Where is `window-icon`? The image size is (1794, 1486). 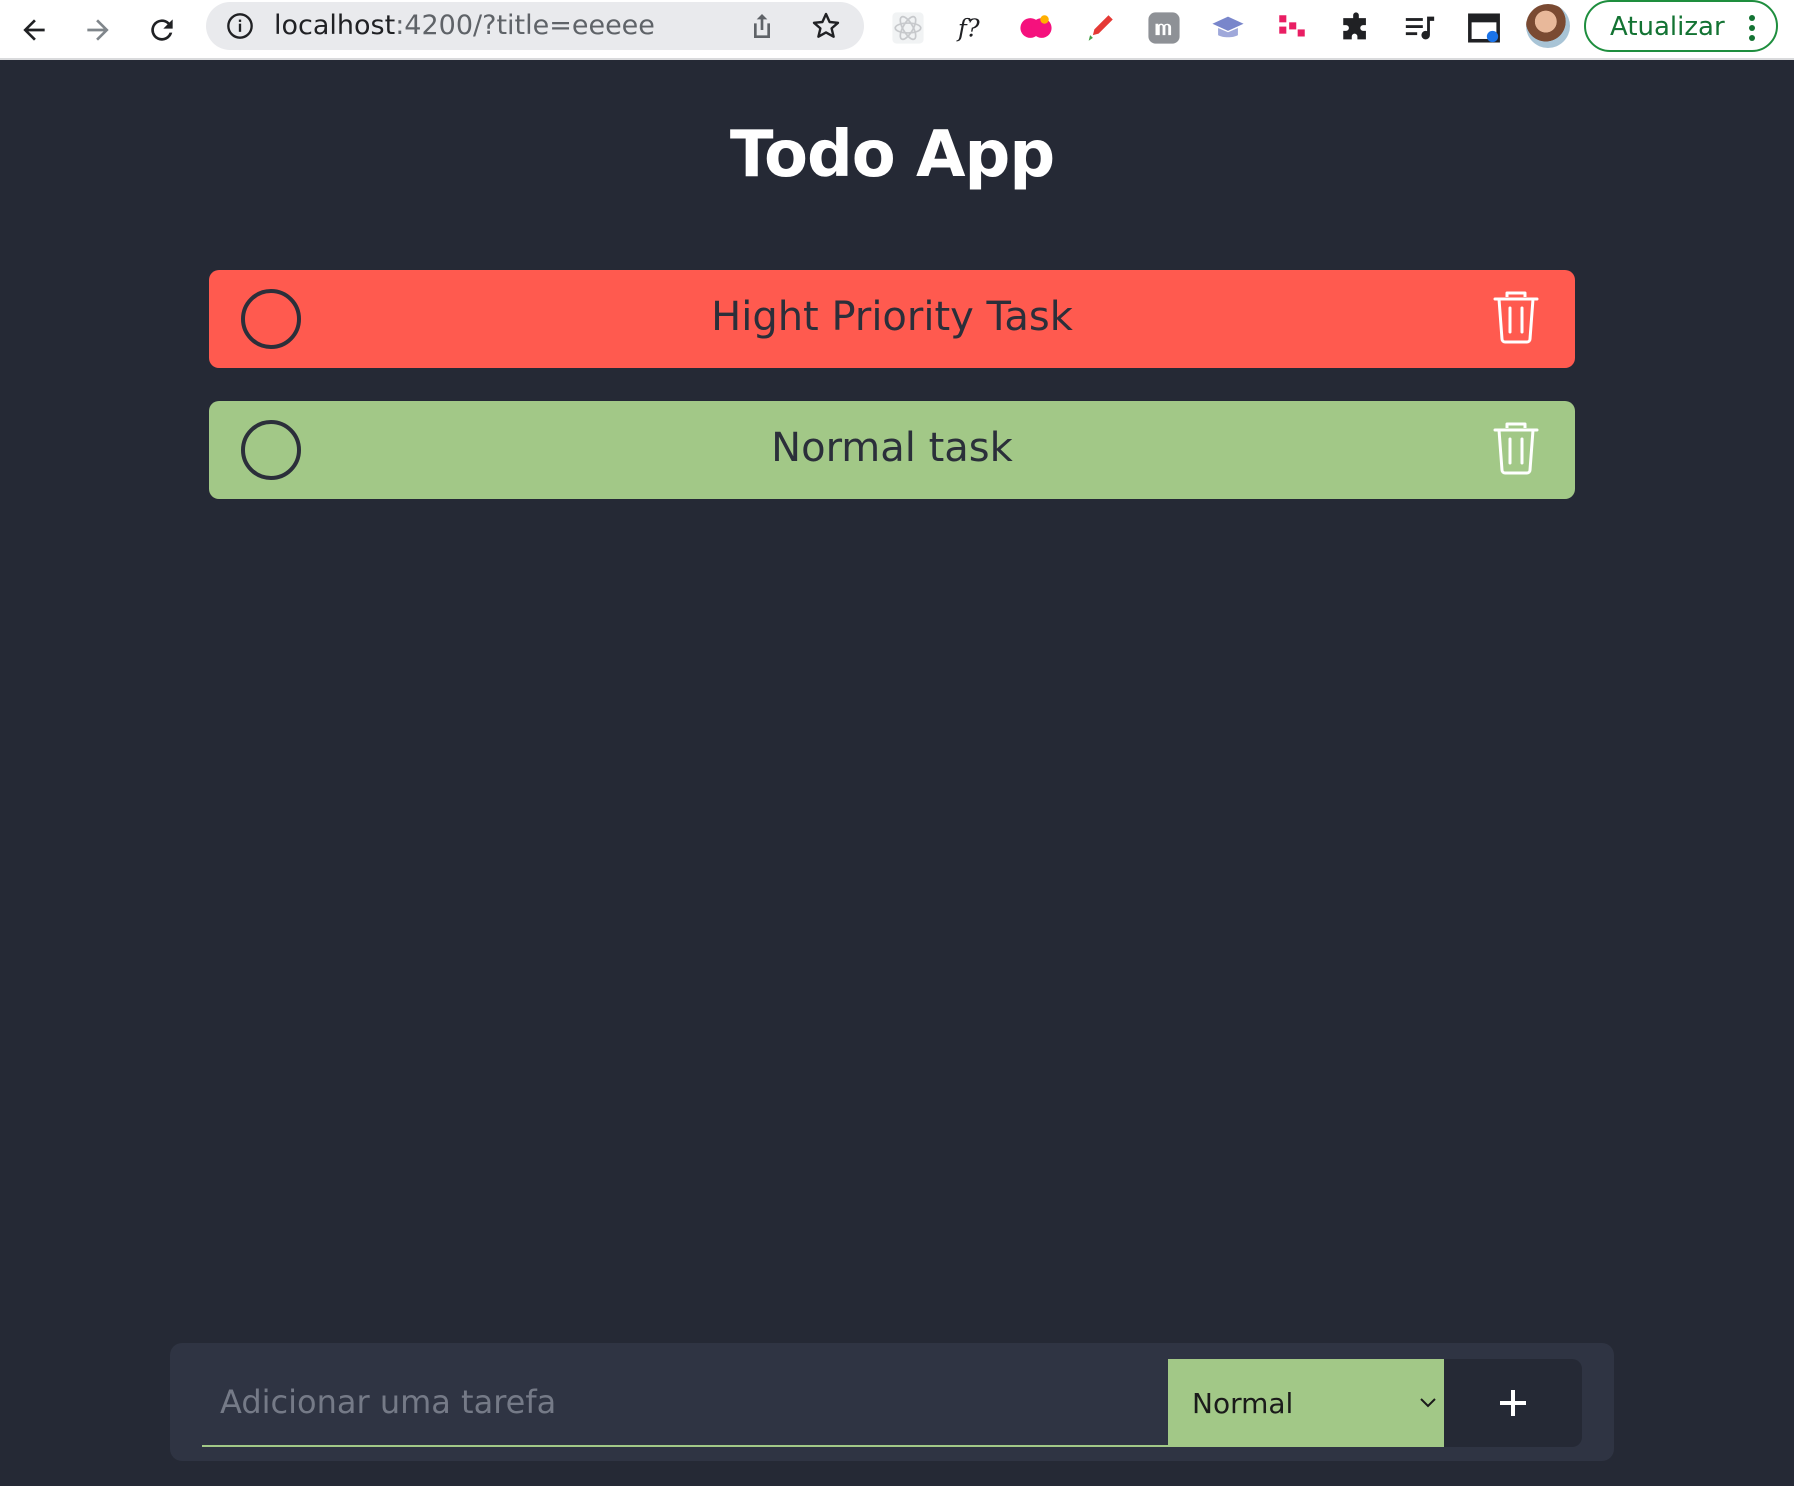 window-icon is located at coordinates (1484, 28).